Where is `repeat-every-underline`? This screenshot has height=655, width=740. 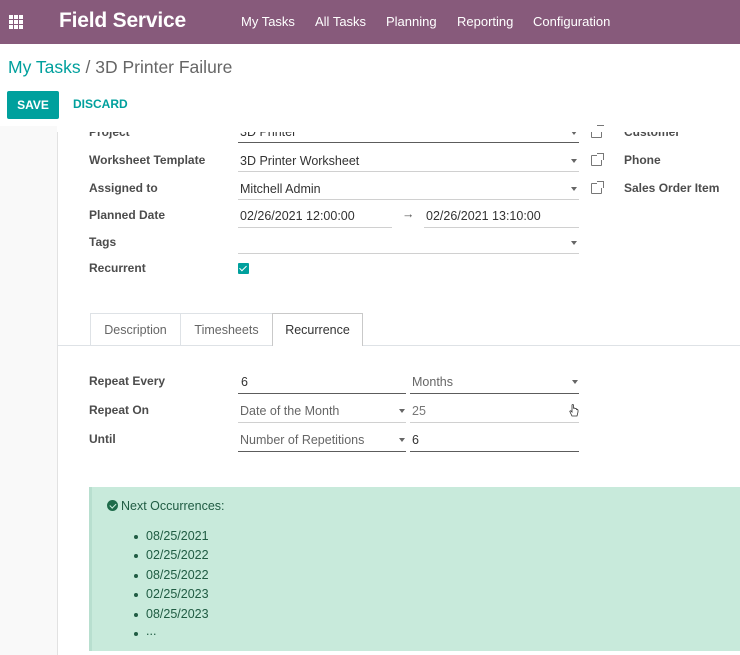 repeat-every-underline is located at coordinates (322, 393).